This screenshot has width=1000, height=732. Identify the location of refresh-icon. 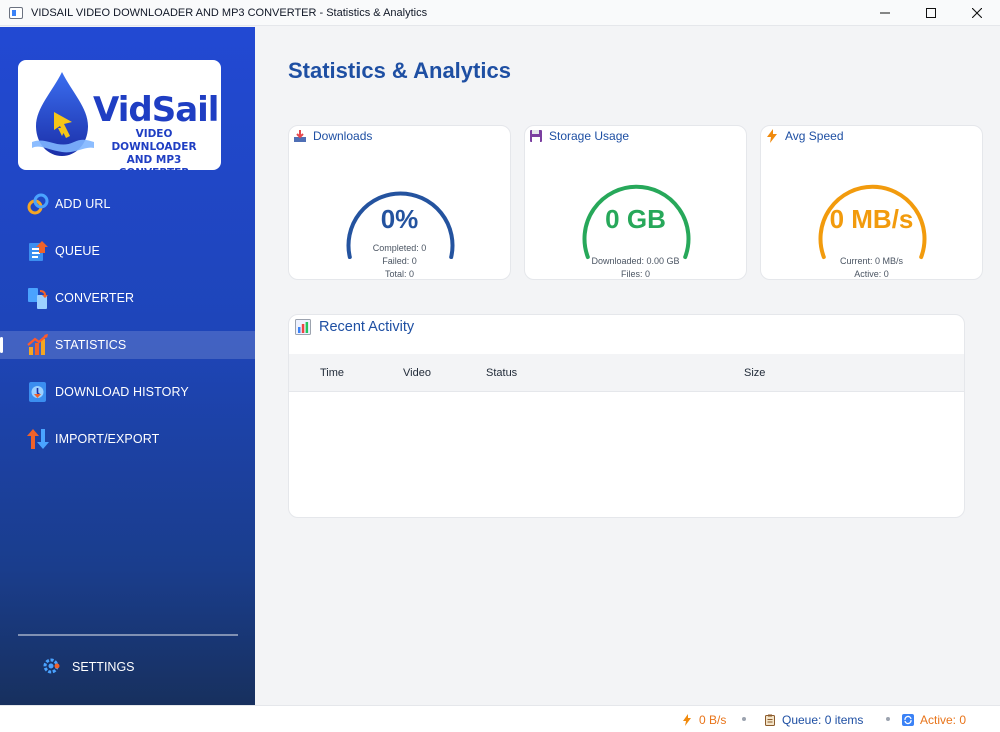
(908, 720).